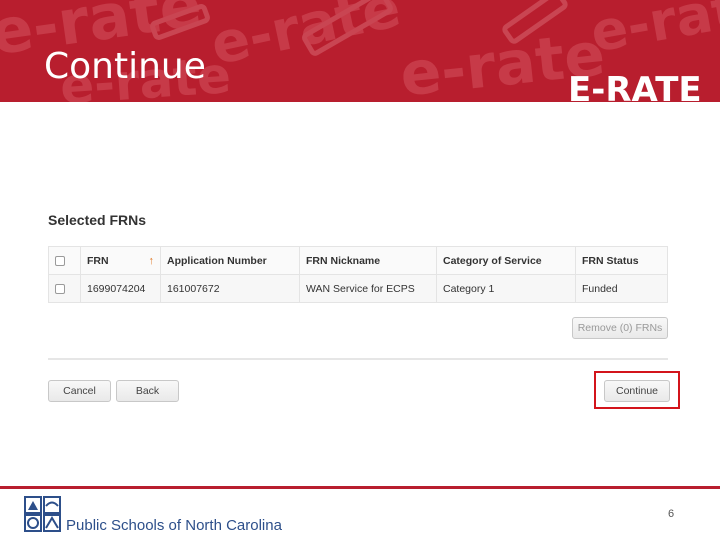 The image size is (720, 540). I want to click on divider, so click(358, 359).